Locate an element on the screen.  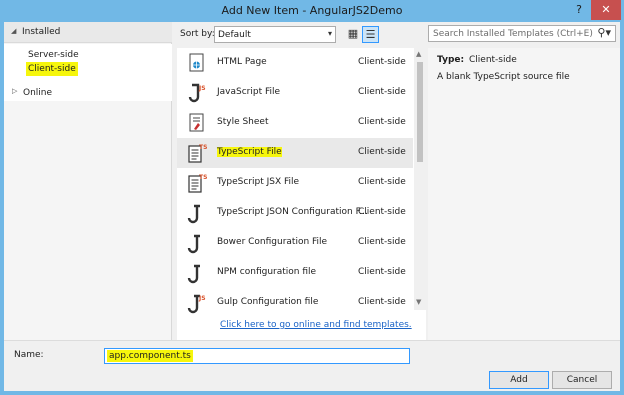
template-name: Bower Configuration File is located at coordinates (272, 242).